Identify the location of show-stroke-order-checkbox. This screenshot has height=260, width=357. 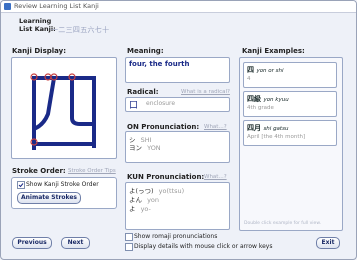
(21, 185).